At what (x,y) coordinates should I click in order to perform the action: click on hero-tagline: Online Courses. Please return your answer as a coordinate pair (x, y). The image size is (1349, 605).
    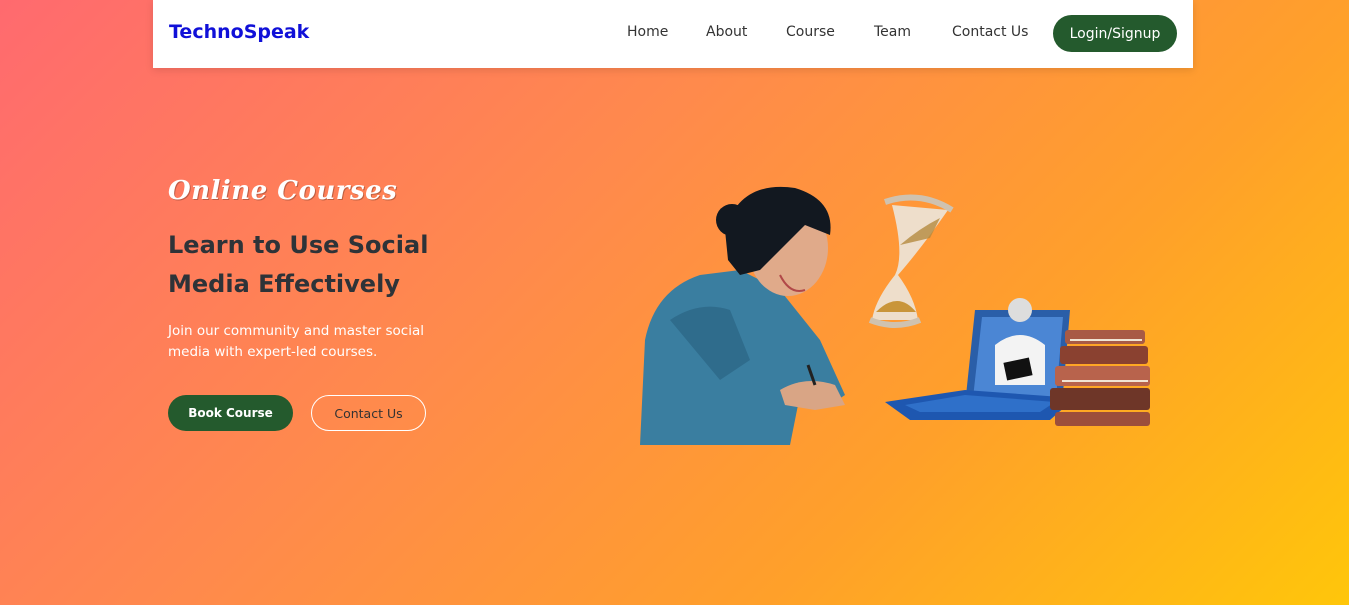
    Looking at the image, I should click on (283, 191).